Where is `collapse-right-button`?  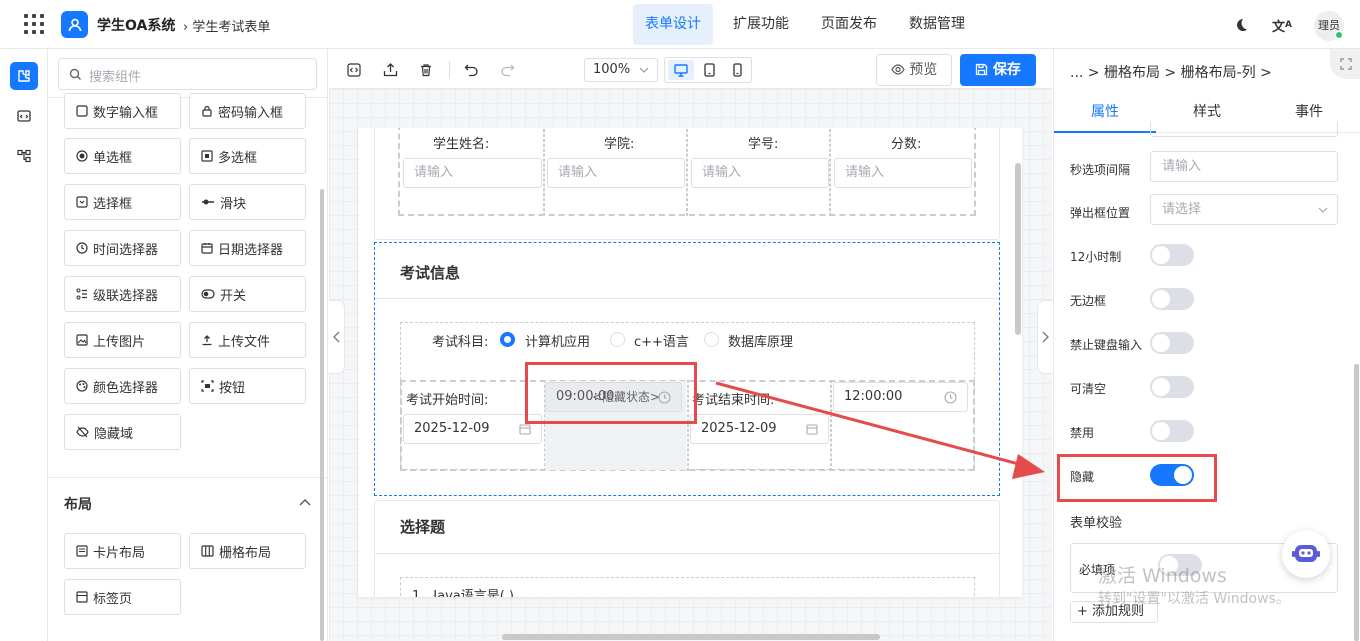
collapse-right-button is located at coordinates (1045, 337).